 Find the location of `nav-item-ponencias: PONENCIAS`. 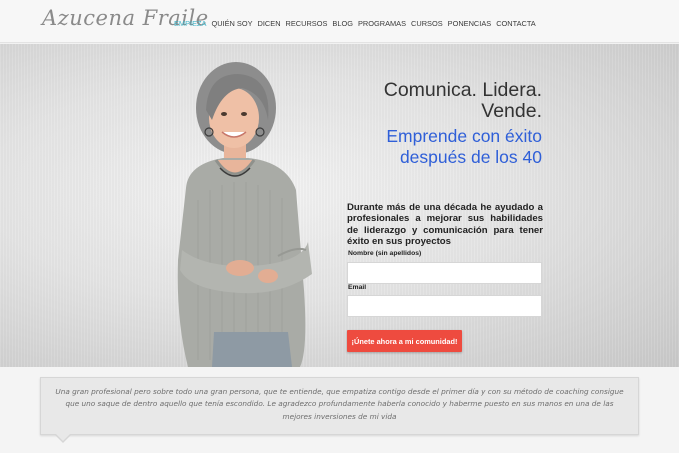

nav-item-ponencias: PONENCIAS is located at coordinates (470, 23).